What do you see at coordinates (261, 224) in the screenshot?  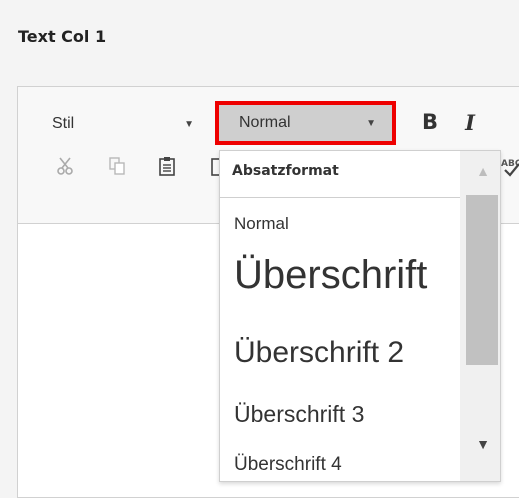 I see `format-option-normal: Normal` at bounding box center [261, 224].